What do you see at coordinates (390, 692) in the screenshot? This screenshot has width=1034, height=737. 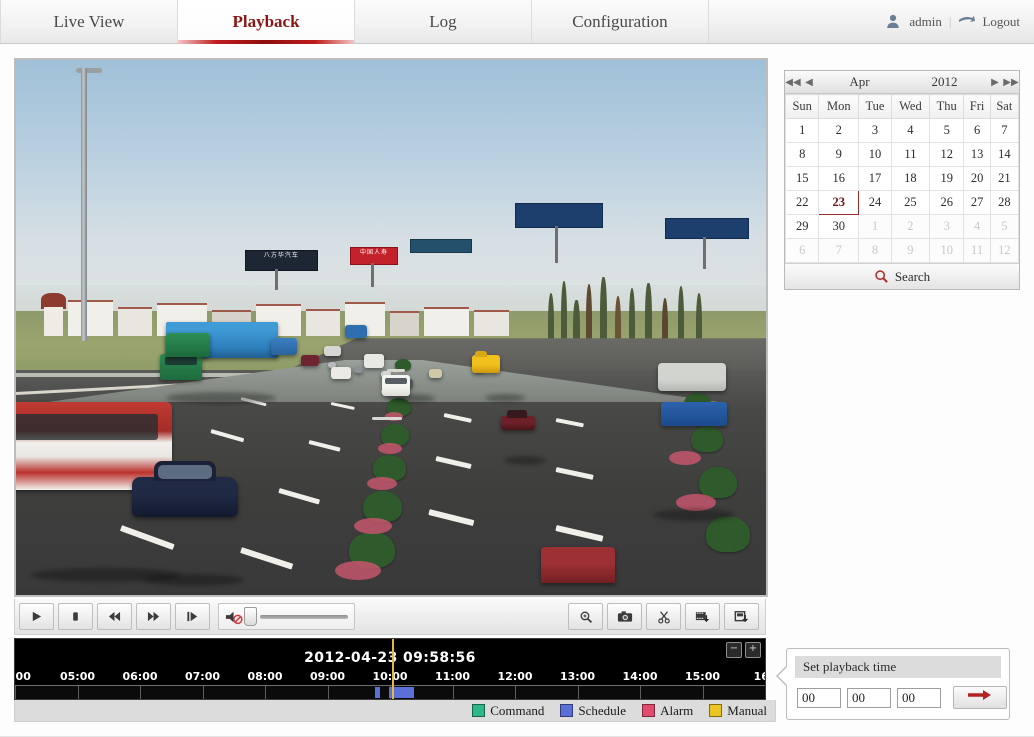 I see `timeline-track` at bounding box center [390, 692].